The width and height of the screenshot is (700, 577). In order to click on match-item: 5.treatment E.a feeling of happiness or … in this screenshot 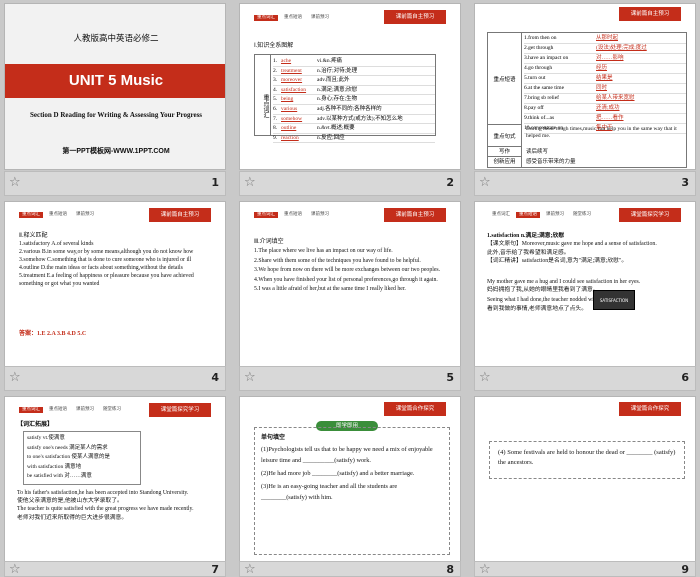, I will do `click(106, 280)`.